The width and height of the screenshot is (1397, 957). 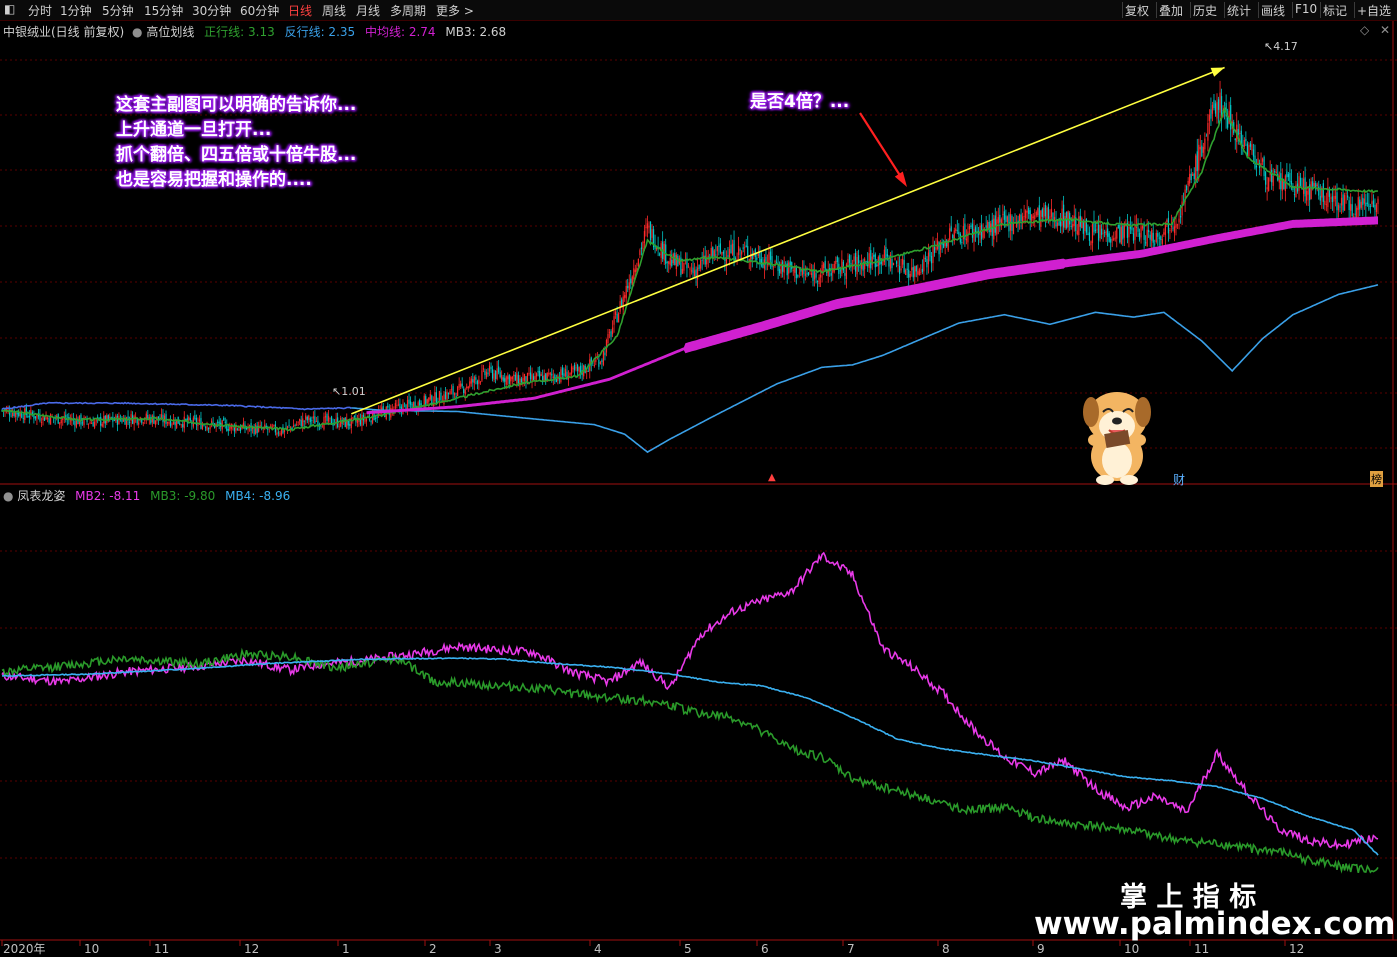 I want to click on period-tab-9: 多周期, so click(x=408, y=10).